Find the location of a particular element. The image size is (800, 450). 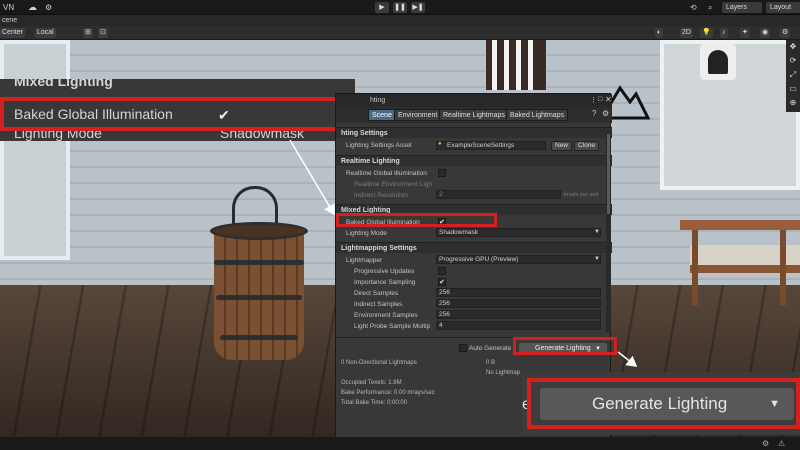

console-icon: ⚠ is located at coordinates (781, 443).